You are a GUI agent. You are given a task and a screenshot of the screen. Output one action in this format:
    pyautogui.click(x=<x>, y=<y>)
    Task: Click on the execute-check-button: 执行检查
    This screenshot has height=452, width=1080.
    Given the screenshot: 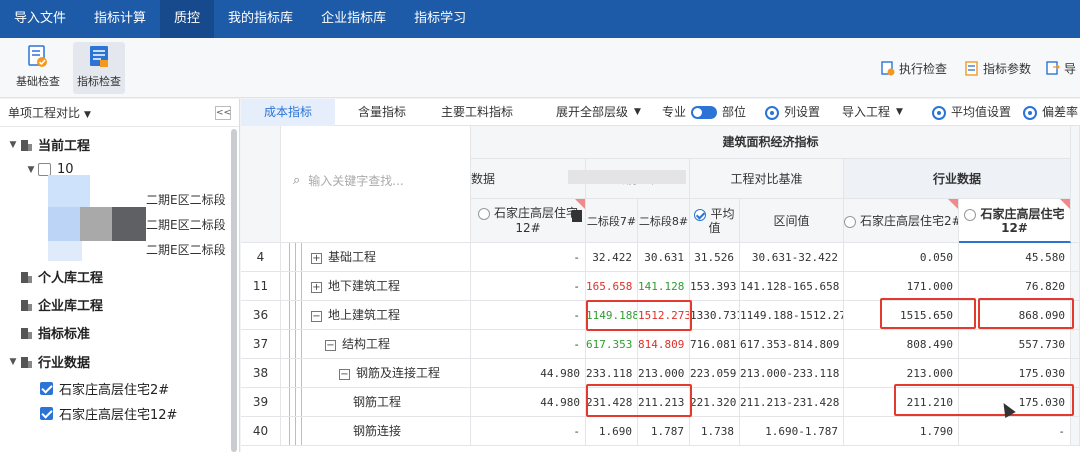 What is the action you would take?
    pyautogui.click(x=914, y=68)
    